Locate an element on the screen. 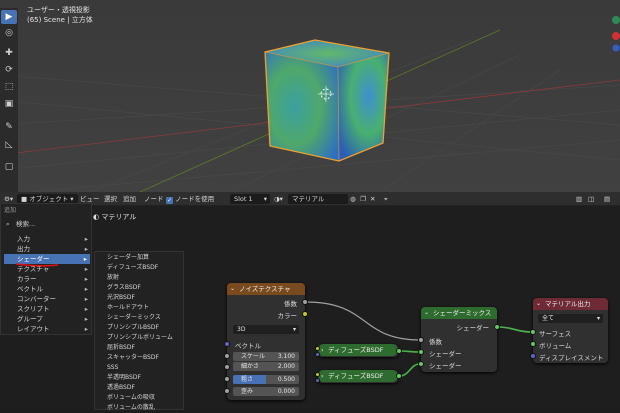  submenu-item: 放射 is located at coordinates (113, 278).